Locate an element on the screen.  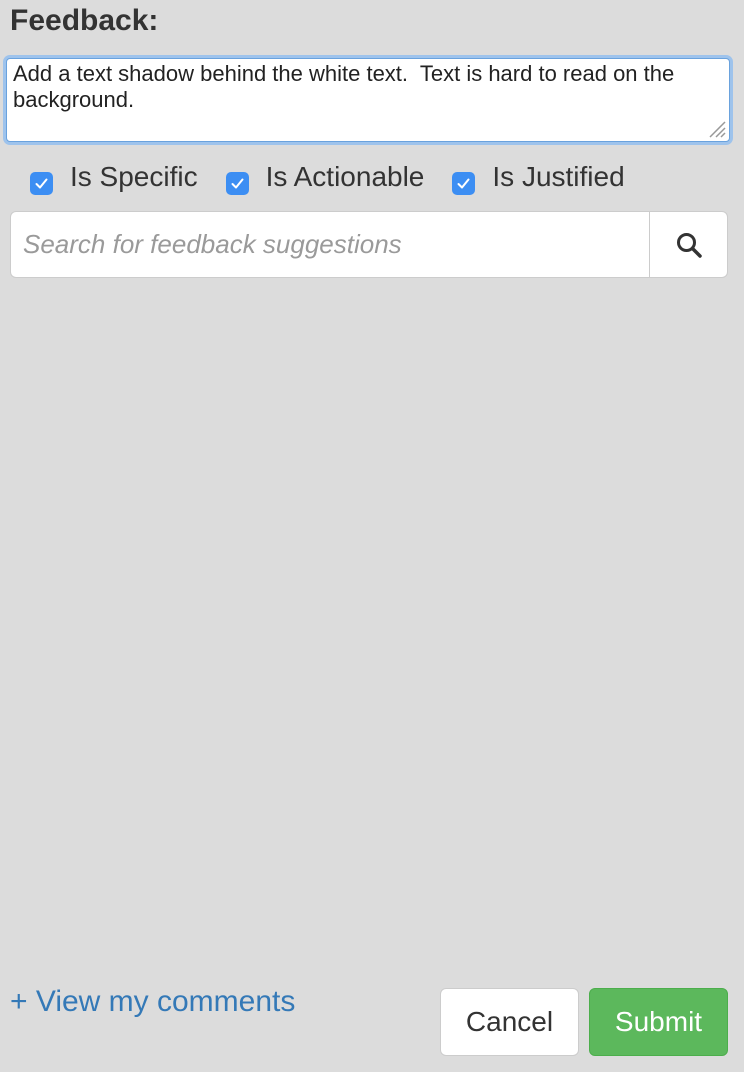
criteria-checkboxes: Is Specific Is Actionable Is Justified is located at coordinates (341, 176).